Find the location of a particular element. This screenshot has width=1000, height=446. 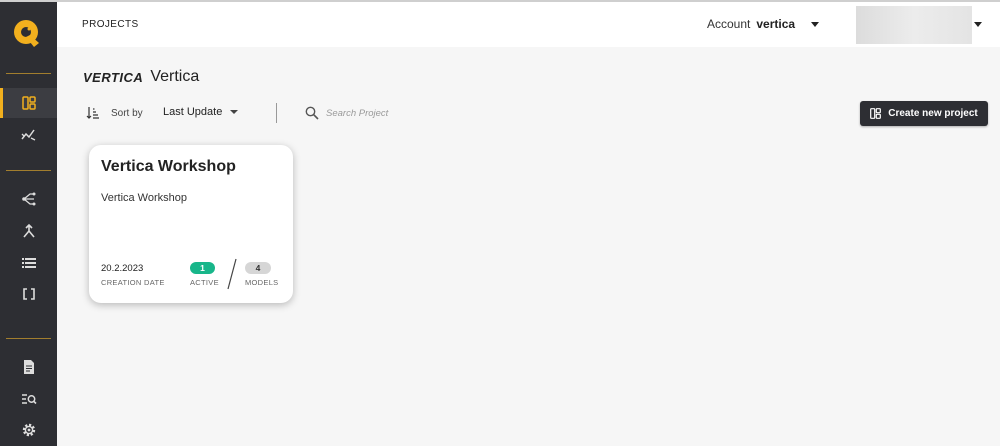

toolbar-divider is located at coordinates (276, 113).